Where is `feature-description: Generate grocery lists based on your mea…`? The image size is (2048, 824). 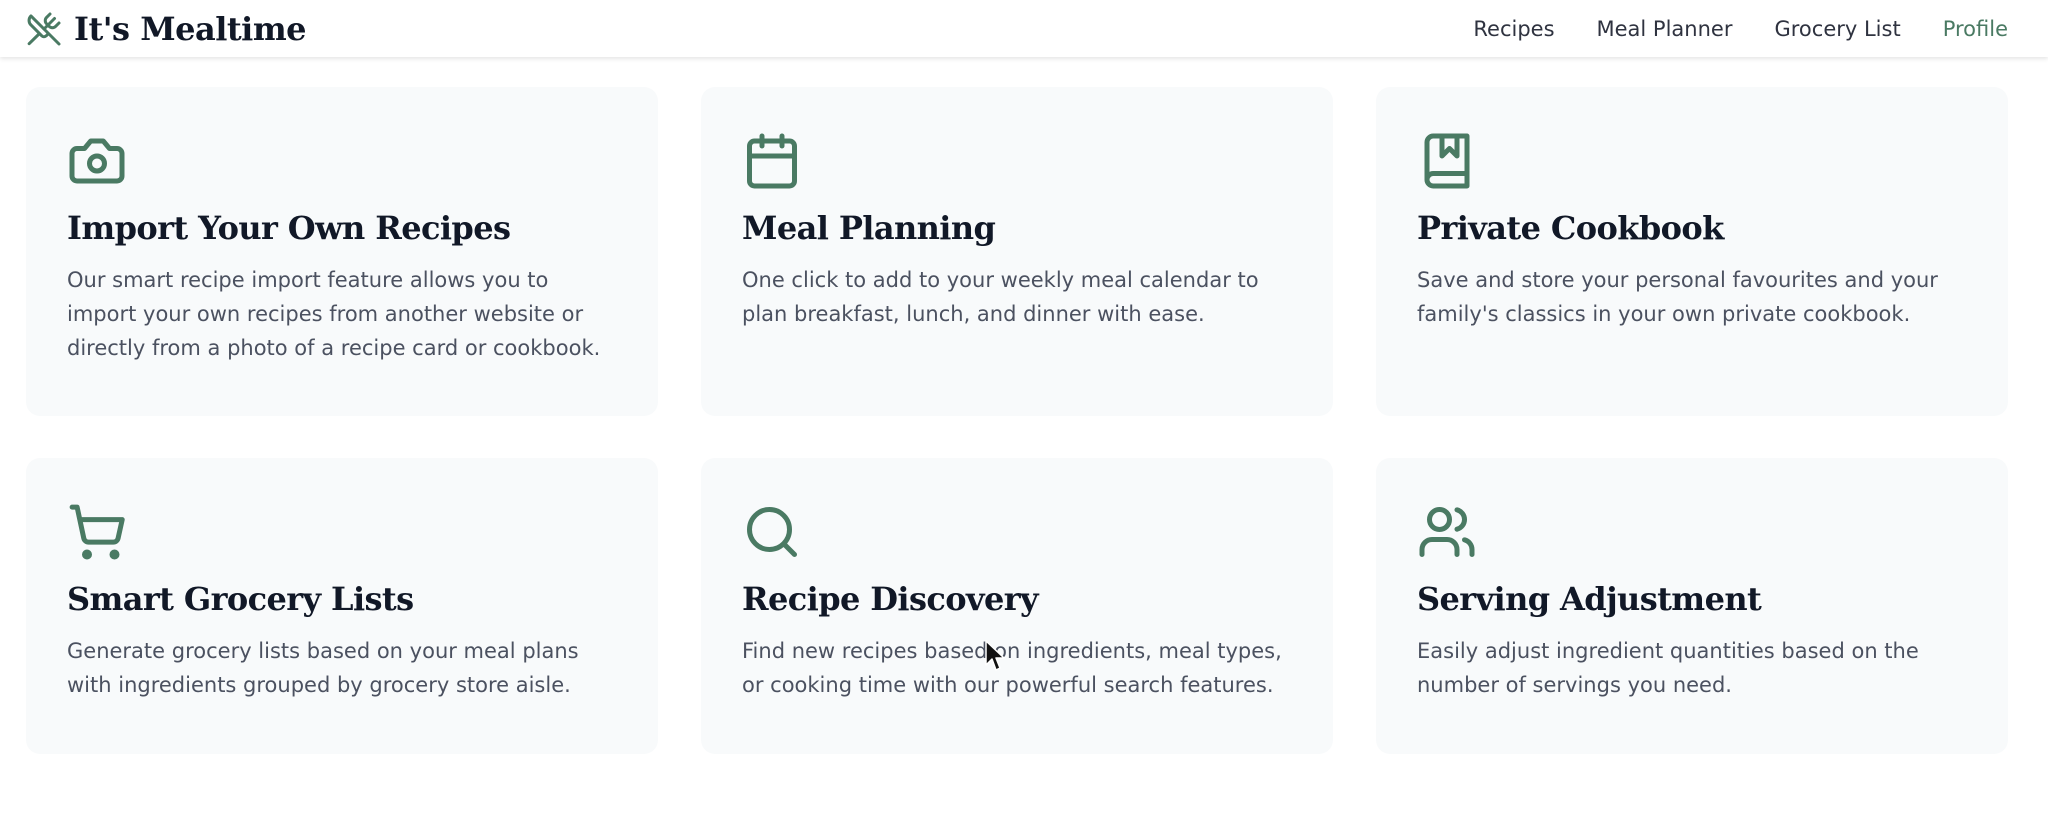 feature-description: Generate grocery lists based on your mea… is located at coordinates (323, 668).